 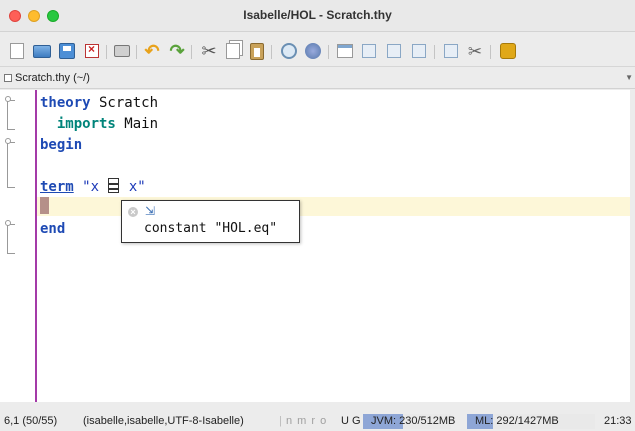 I want to click on undo-icon: ↶, so click(x=152, y=51).